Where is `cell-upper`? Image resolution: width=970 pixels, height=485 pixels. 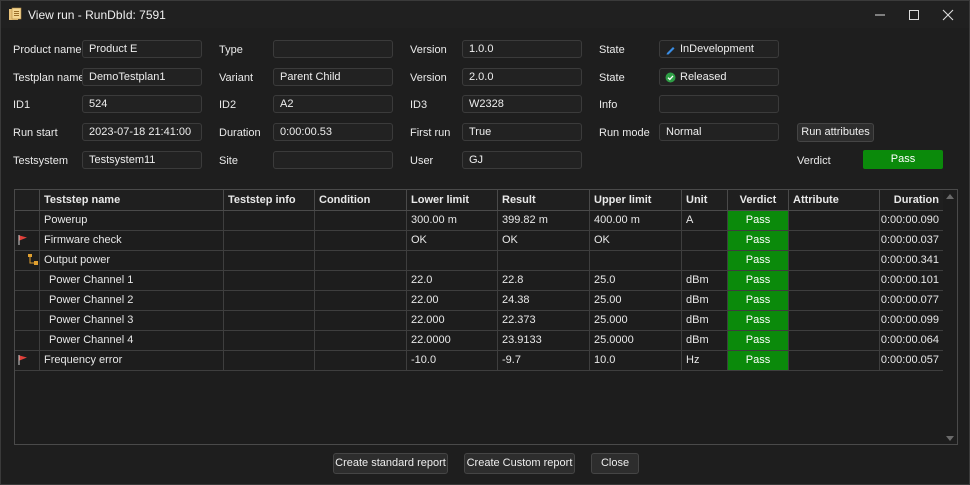 cell-upper is located at coordinates (636, 260).